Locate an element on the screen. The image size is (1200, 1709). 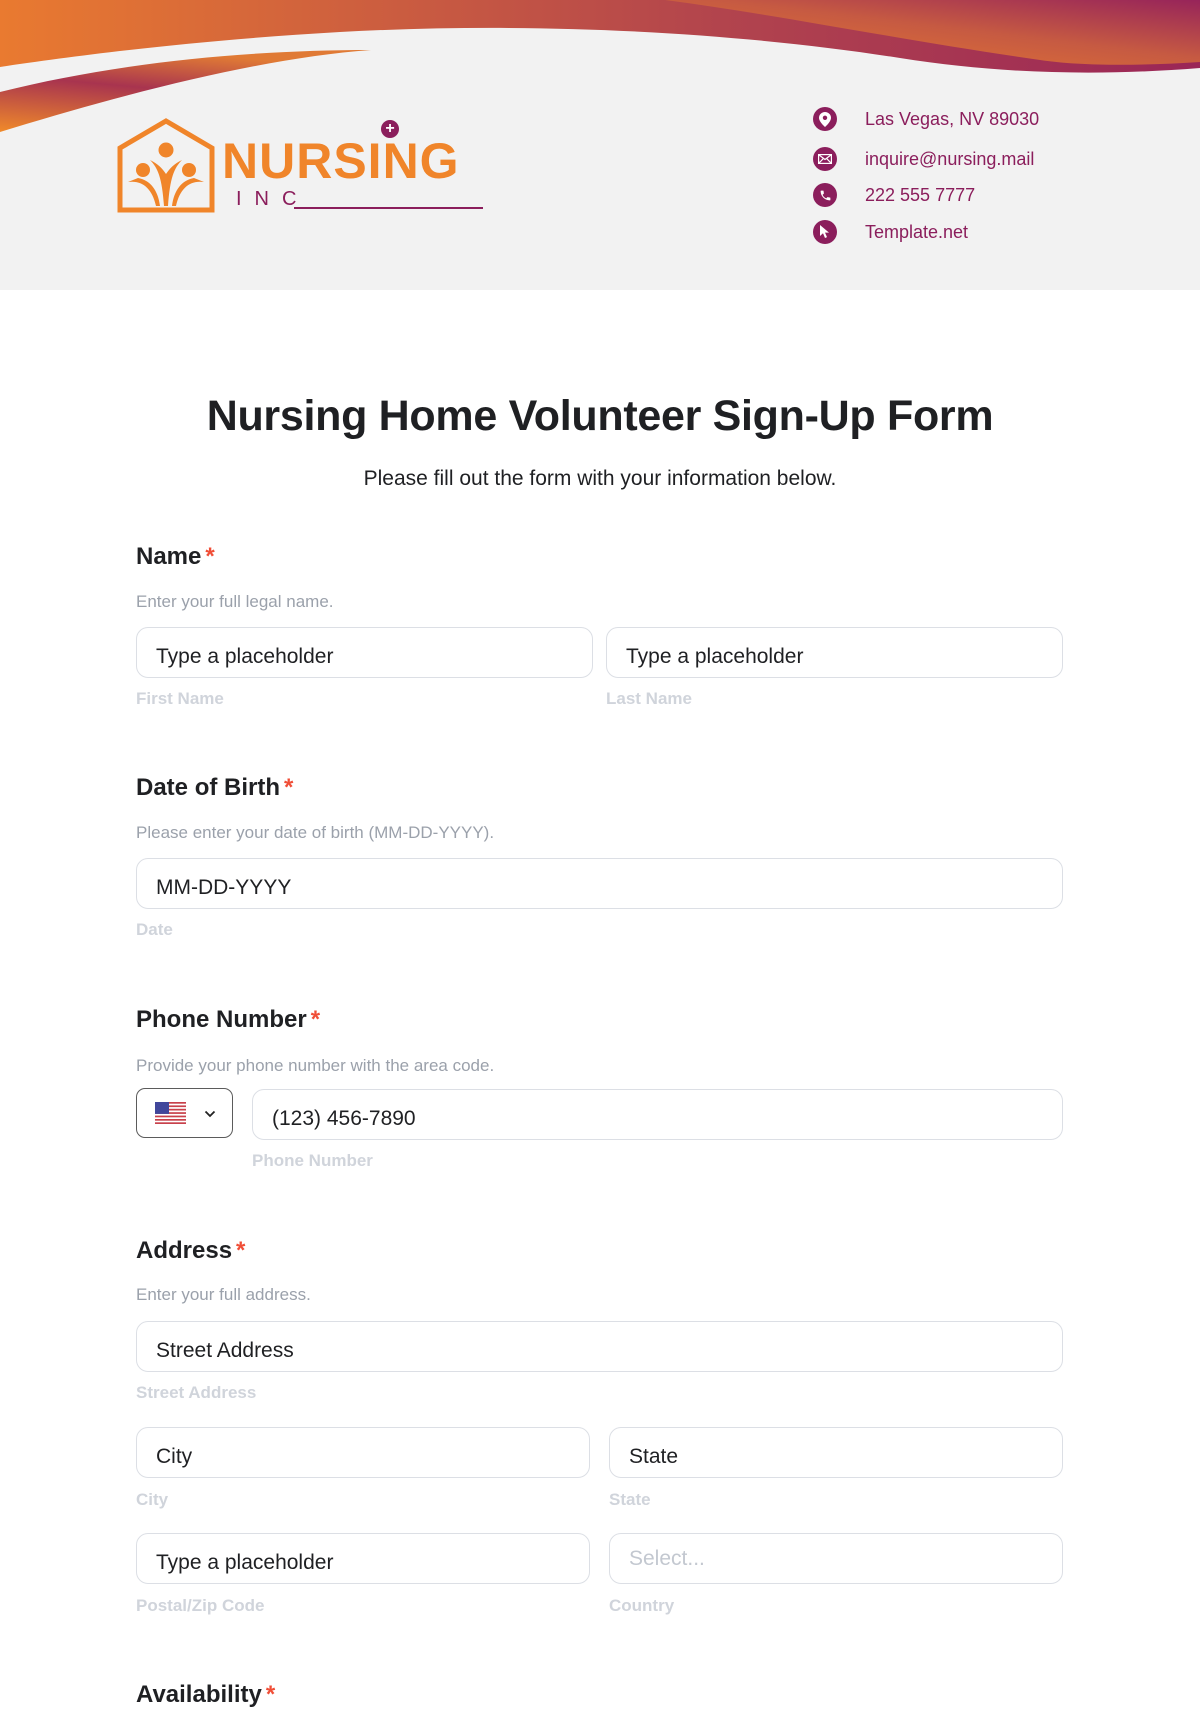
contact-phone: 222 555 7777 is located at coordinates (943, 195).